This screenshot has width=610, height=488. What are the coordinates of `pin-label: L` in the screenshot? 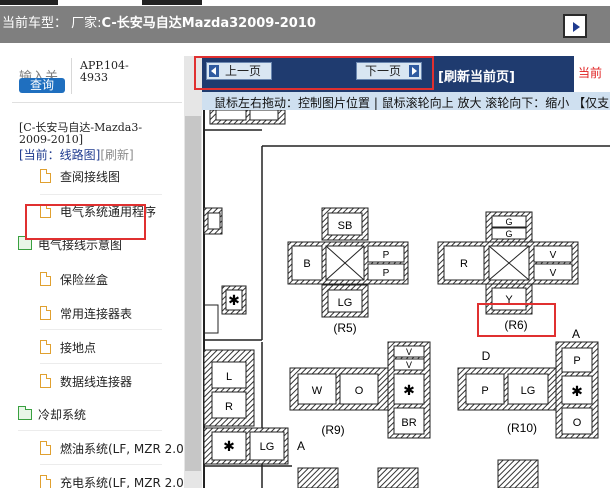 It's located at (229, 377).